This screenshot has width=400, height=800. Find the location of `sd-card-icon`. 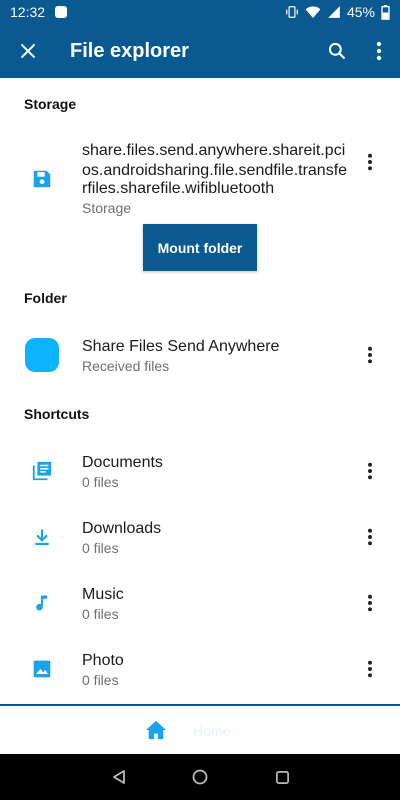

sd-card-icon is located at coordinates (42, 179).